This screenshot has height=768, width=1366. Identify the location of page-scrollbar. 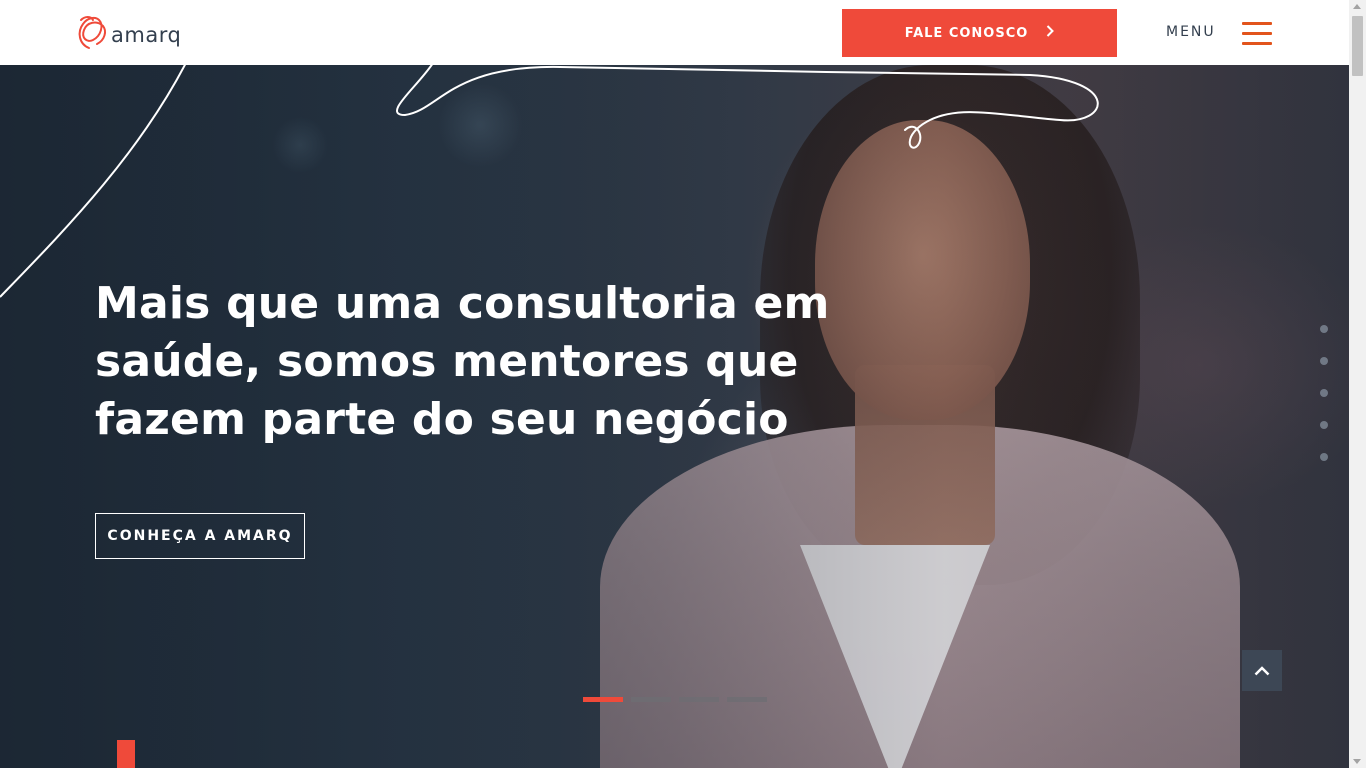
(1357, 384).